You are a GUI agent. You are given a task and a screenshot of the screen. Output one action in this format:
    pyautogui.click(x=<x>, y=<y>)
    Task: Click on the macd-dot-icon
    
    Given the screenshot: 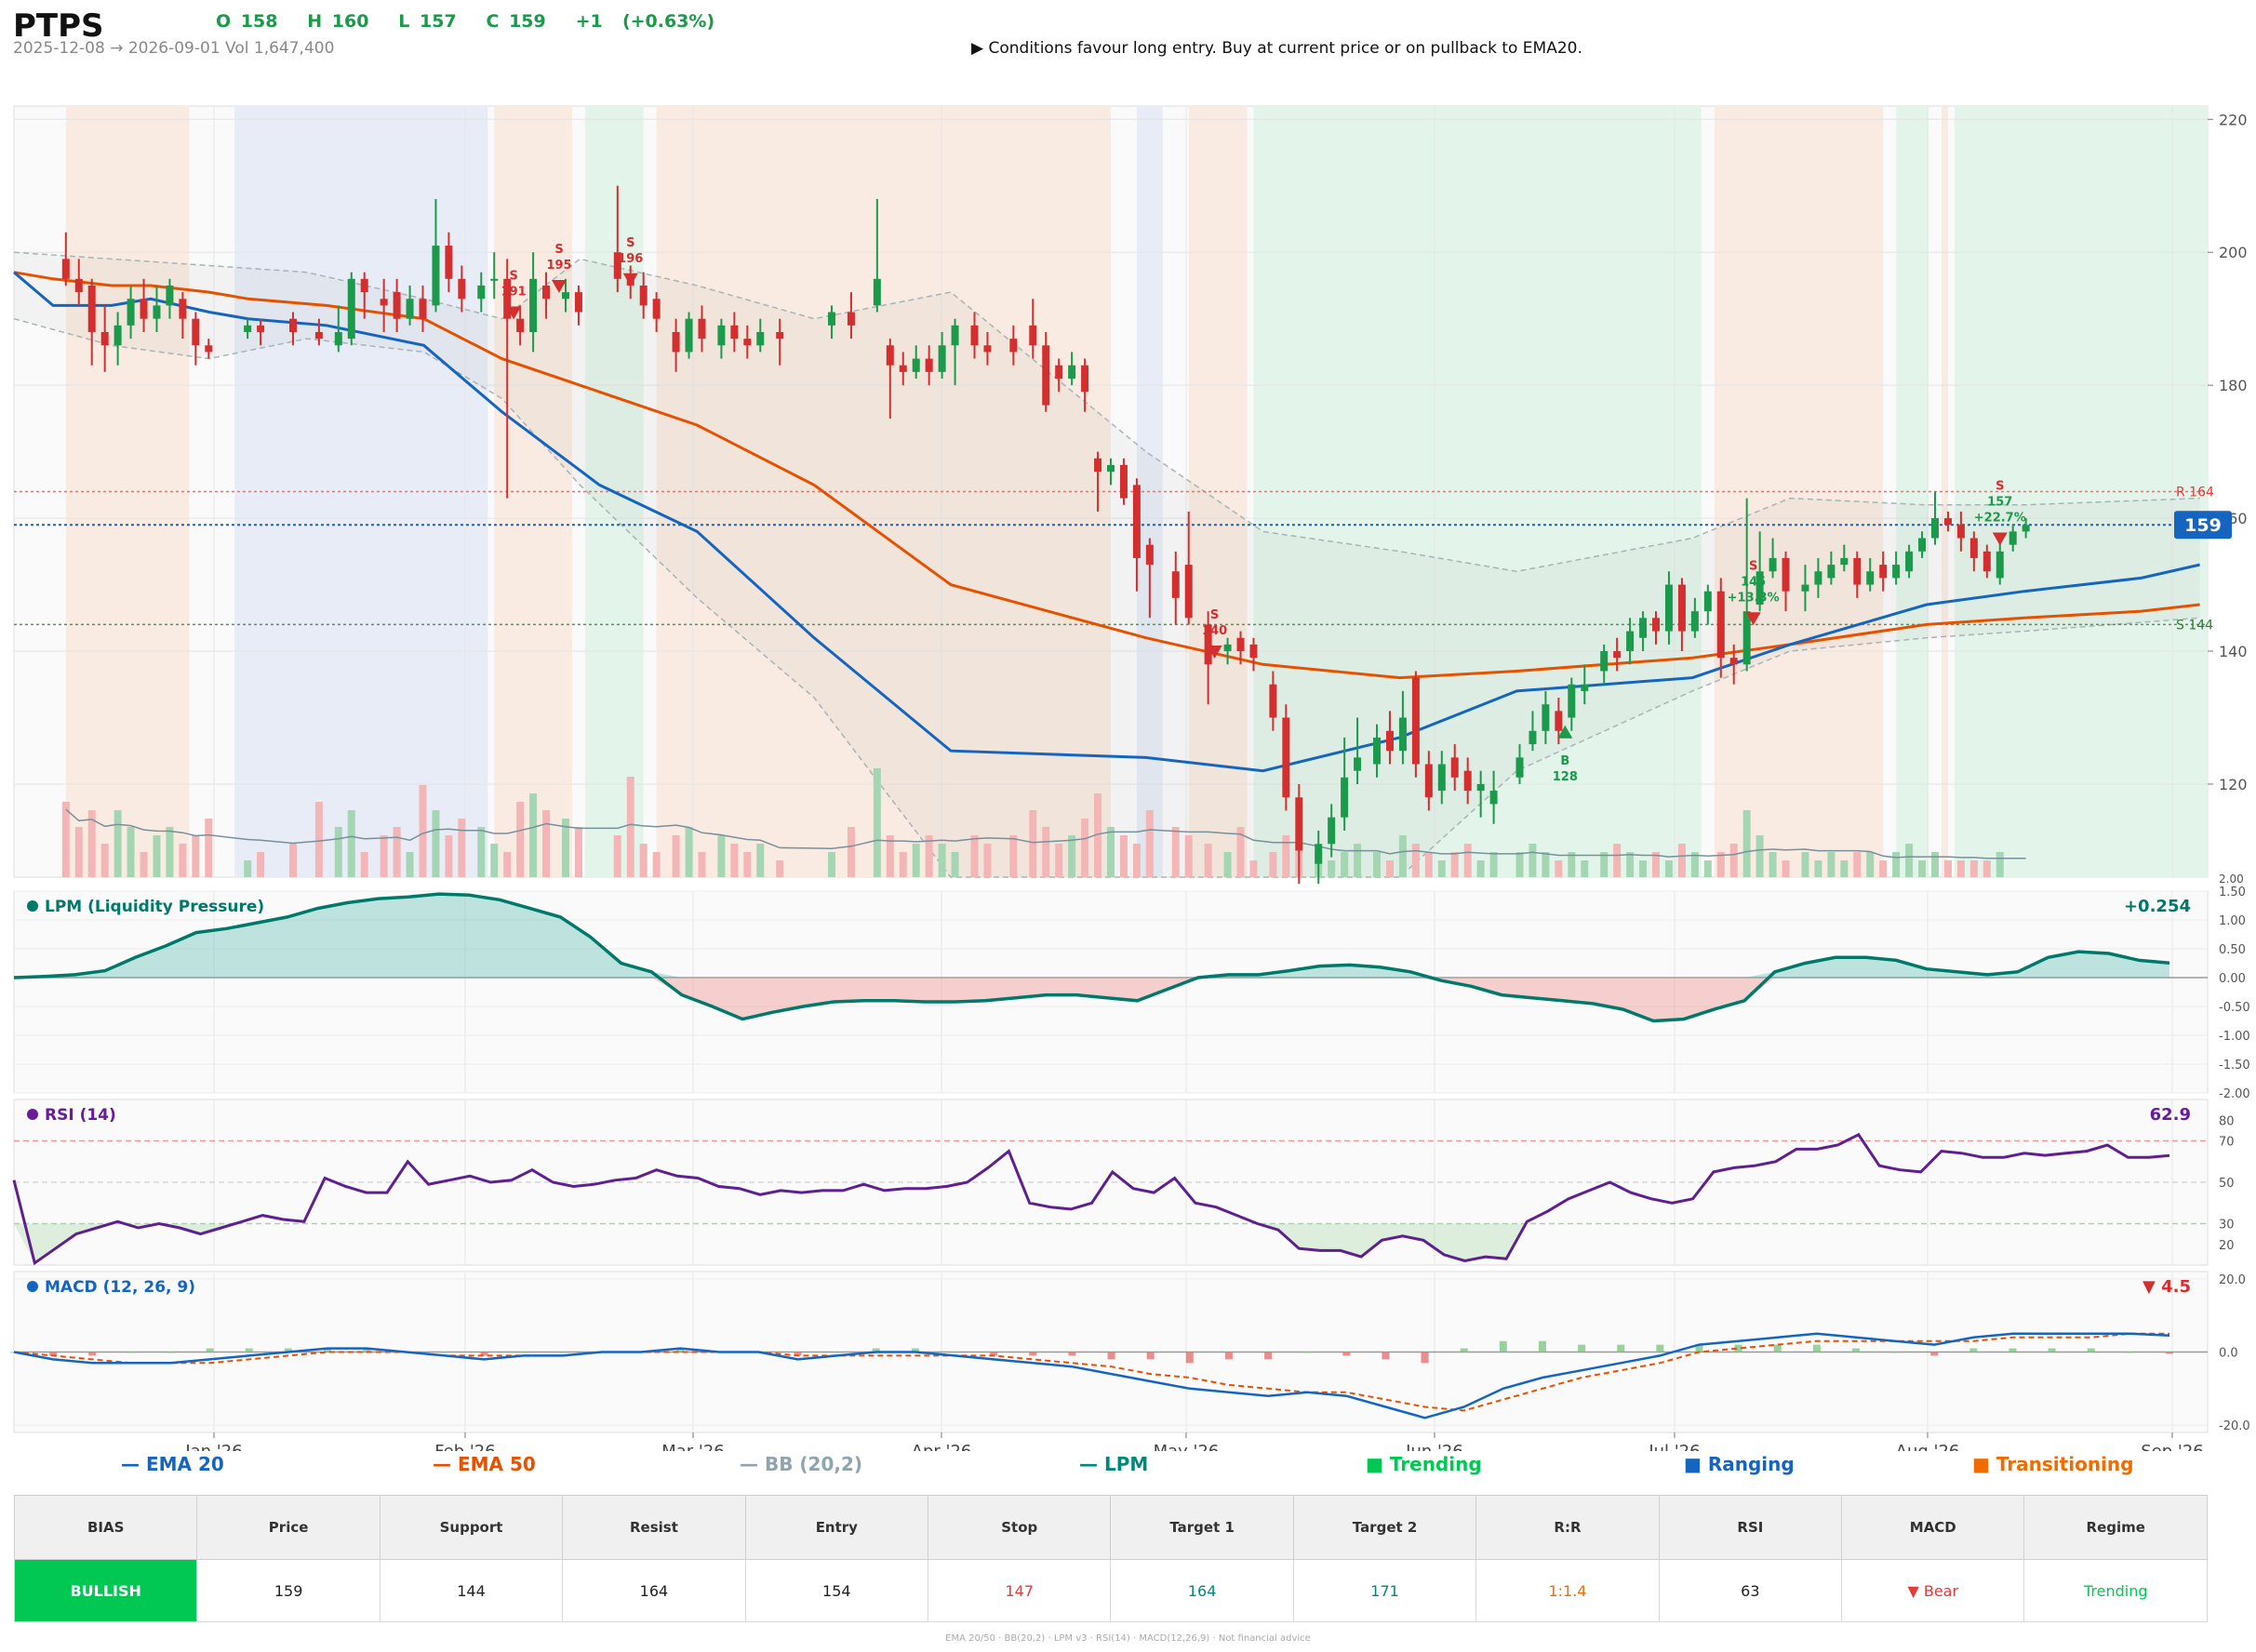 What is the action you would take?
    pyautogui.click(x=32, y=1286)
    